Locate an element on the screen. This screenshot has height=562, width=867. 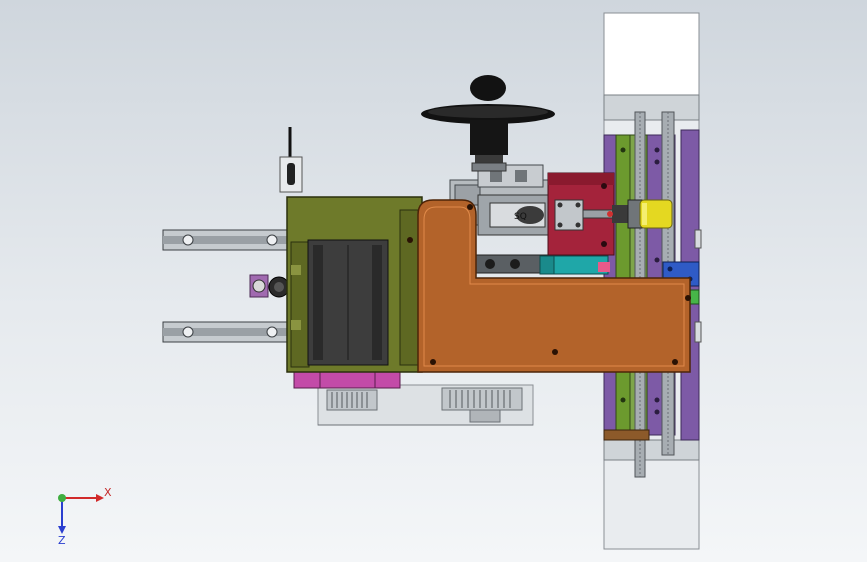
coupling-label: SQ is located at coordinates (520, 217).